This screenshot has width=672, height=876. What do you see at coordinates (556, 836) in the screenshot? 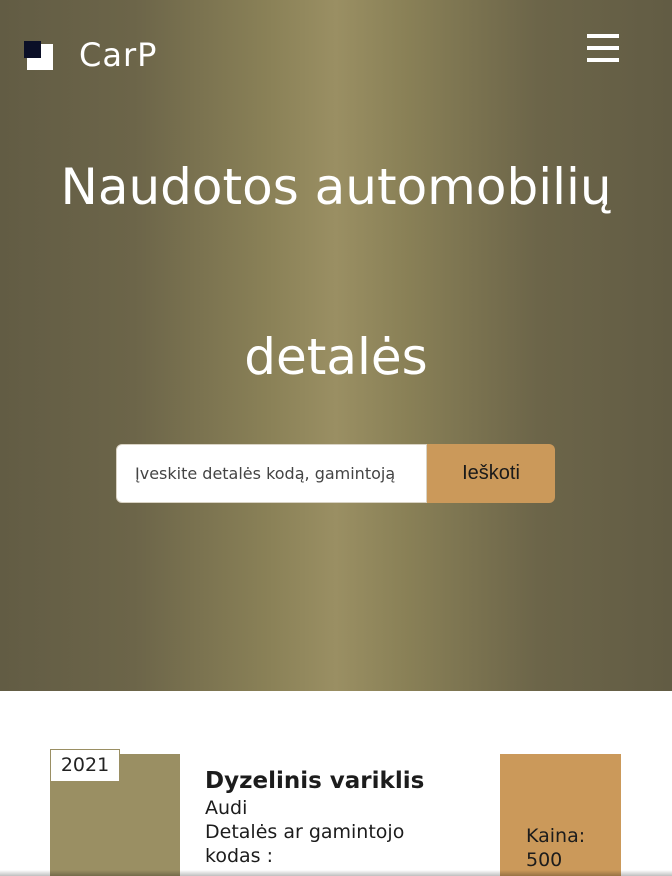
I see `price-label: Kaina:` at bounding box center [556, 836].